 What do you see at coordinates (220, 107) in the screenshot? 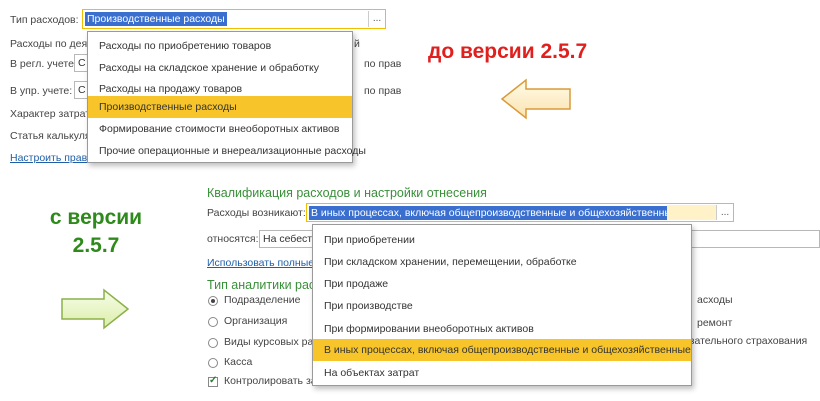
I see `dropdown-item-active: Производственные расходы` at bounding box center [220, 107].